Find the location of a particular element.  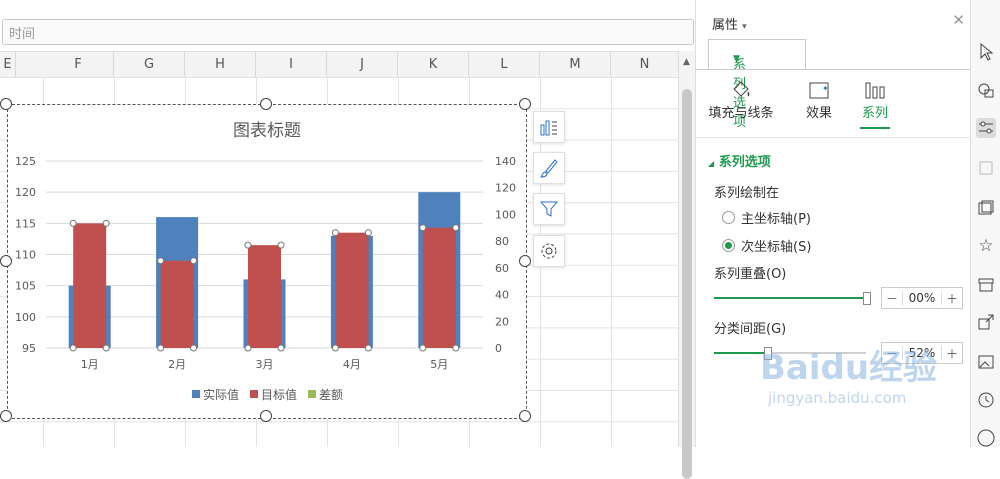

star-icon: ☆ is located at coordinates (986, 246).